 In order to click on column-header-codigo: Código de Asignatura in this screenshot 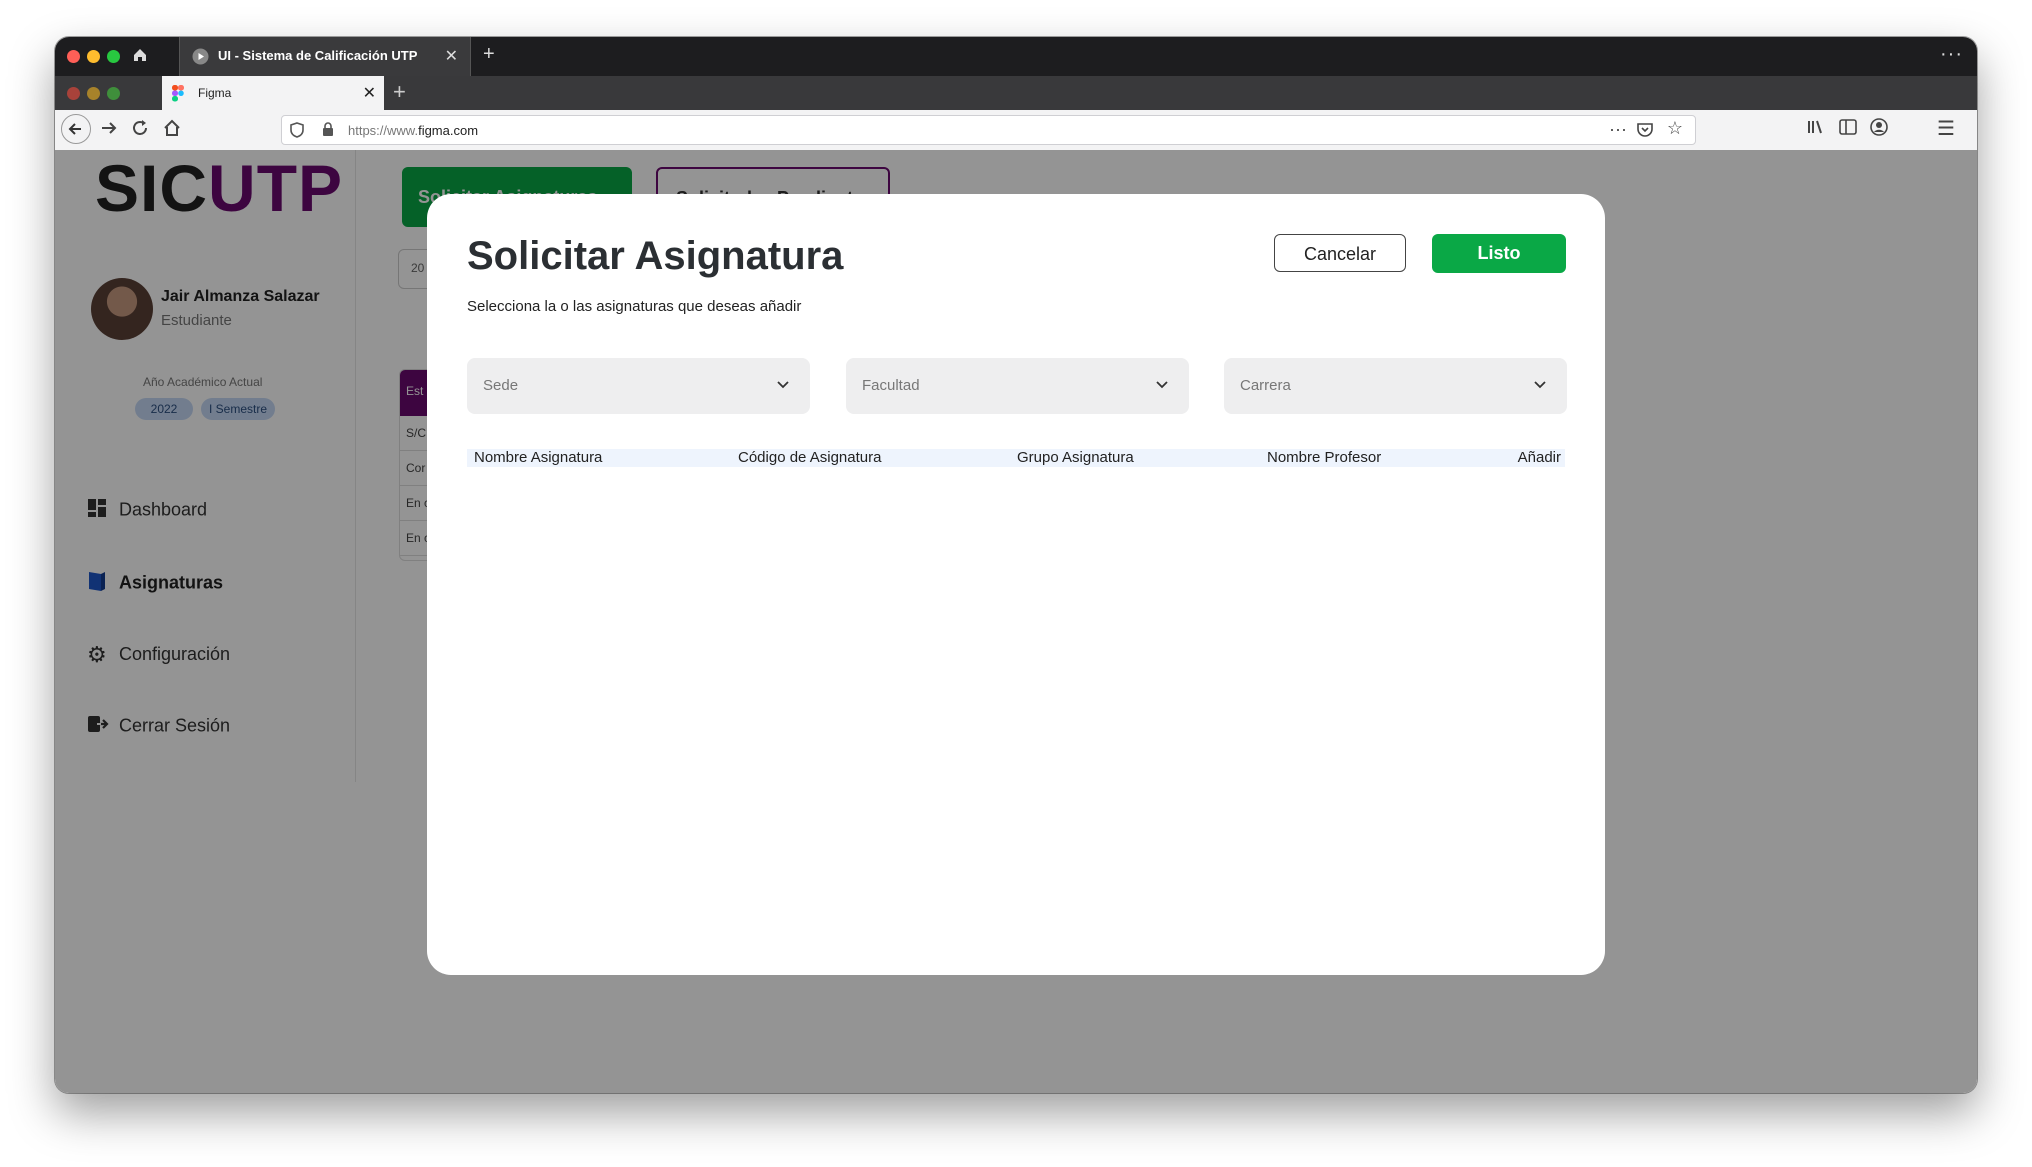, I will do `click(810, 457)`.